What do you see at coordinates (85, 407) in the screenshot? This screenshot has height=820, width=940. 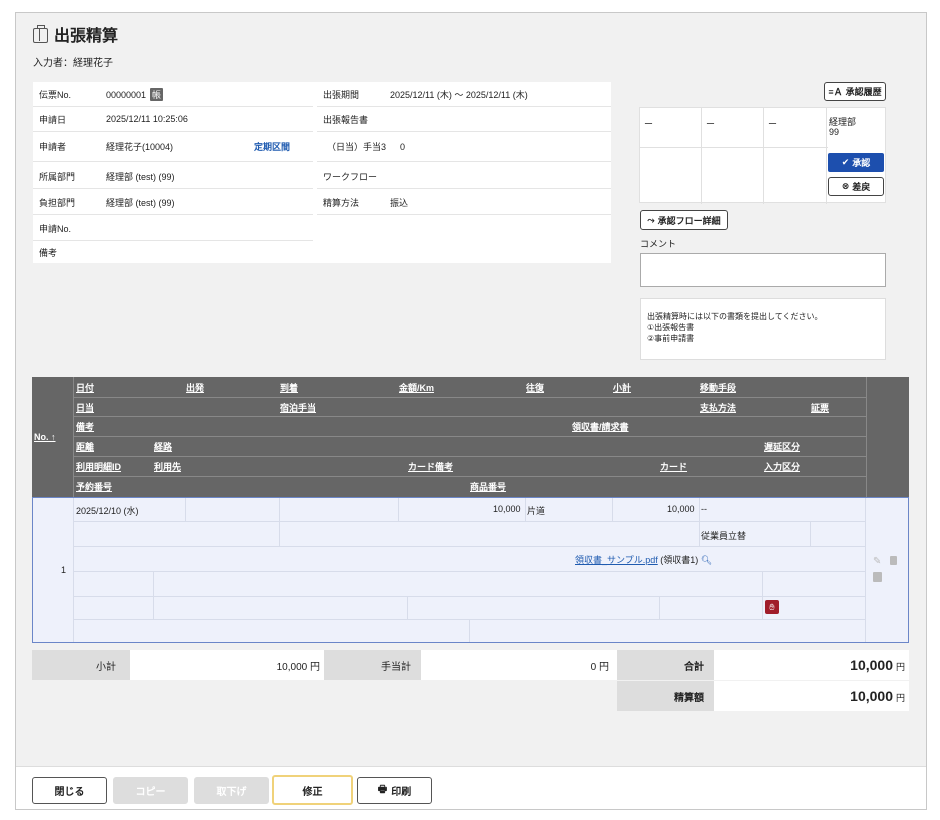 I see `header-nitto: 日当` at bounding box center [85, 407].